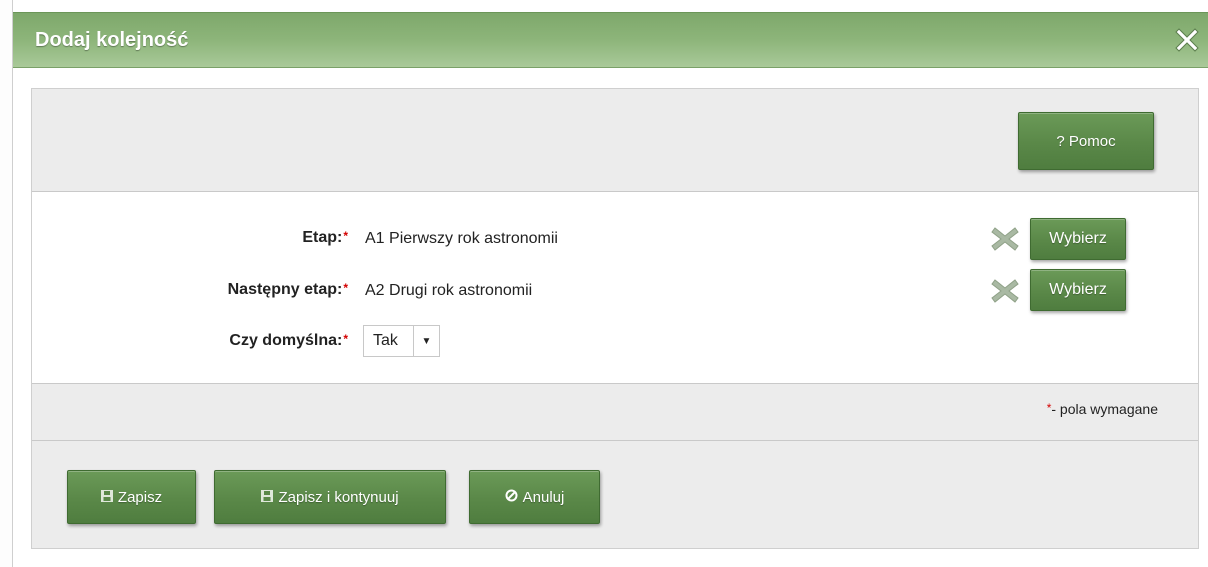  I want to click on dialog-title: Dodaj kolejność, so click(112, 40).